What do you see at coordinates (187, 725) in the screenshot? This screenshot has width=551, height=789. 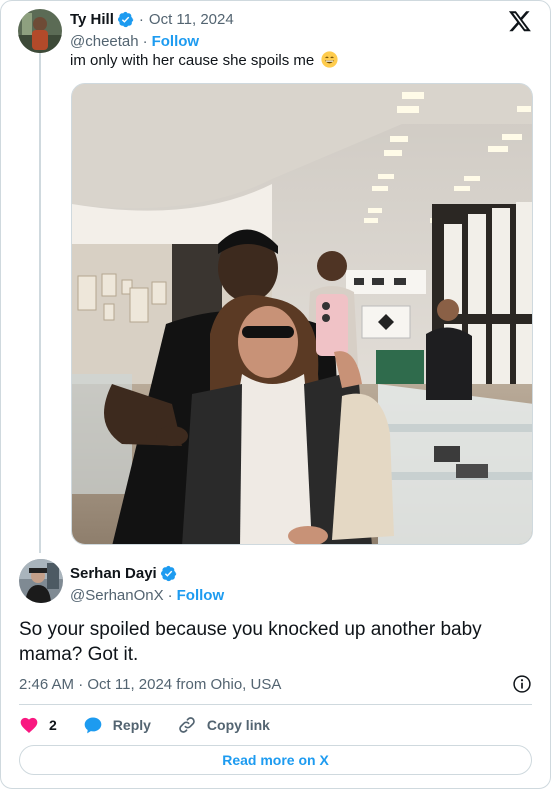 I see `link-icon` at bounding box center [187, 725].